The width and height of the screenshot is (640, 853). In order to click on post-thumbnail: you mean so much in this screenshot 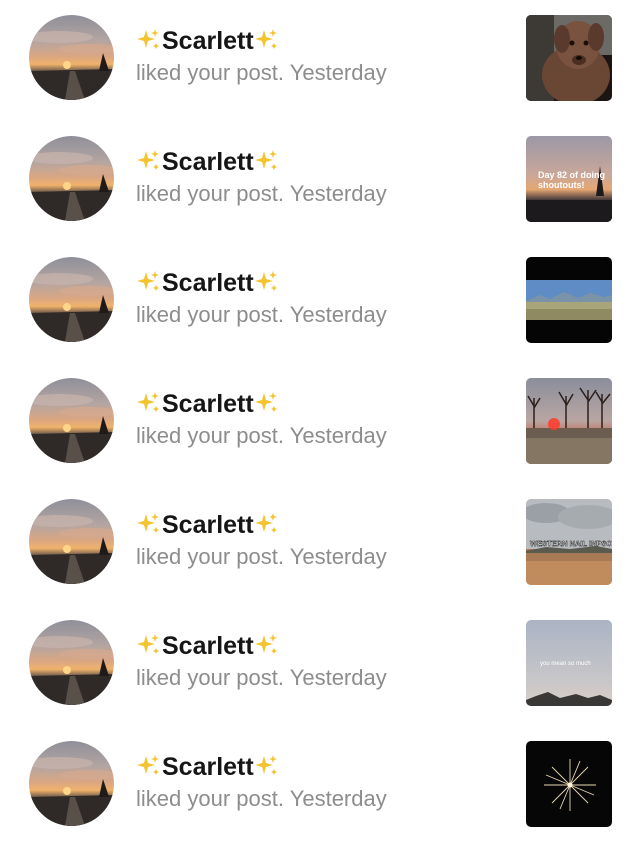, I will do `click(569, 663)`.